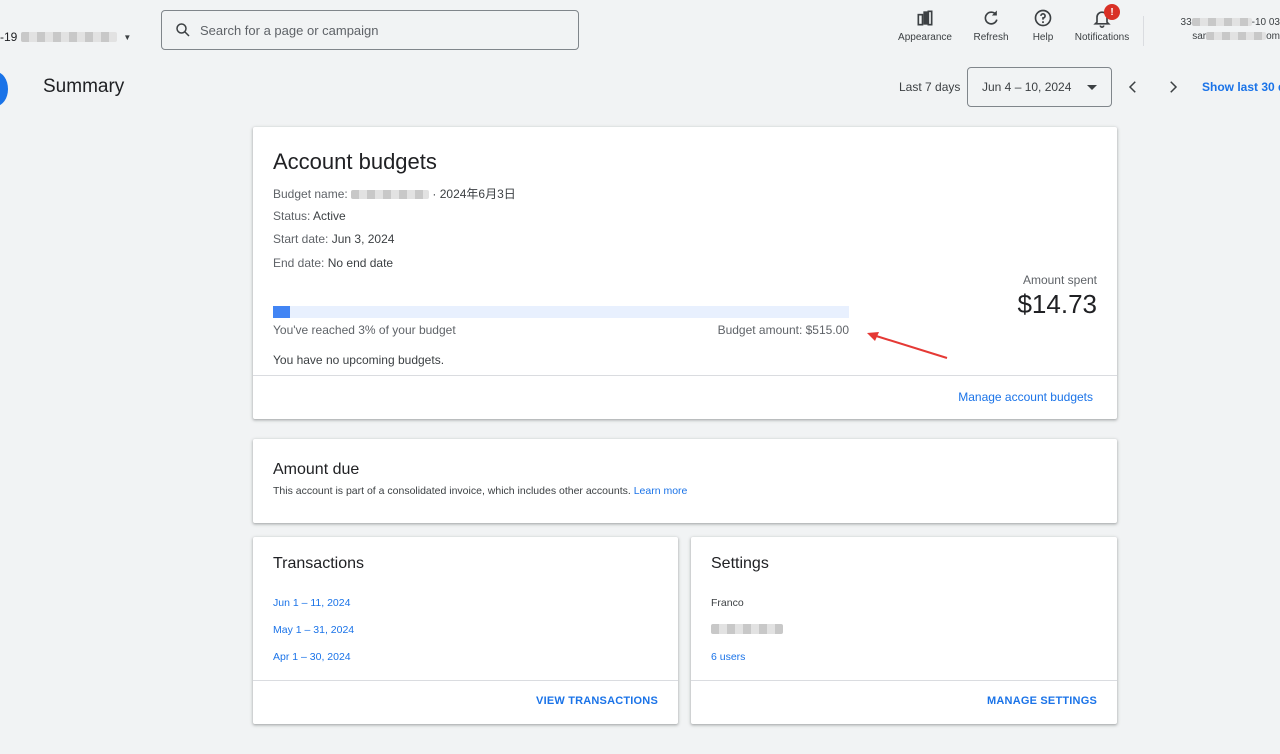 The width and height of the screenshot is (1280, 754). What do you see at coordinates (727, 603) in the screenshot?
I see `settings-name: Franco` at bounding box center [727, 603].